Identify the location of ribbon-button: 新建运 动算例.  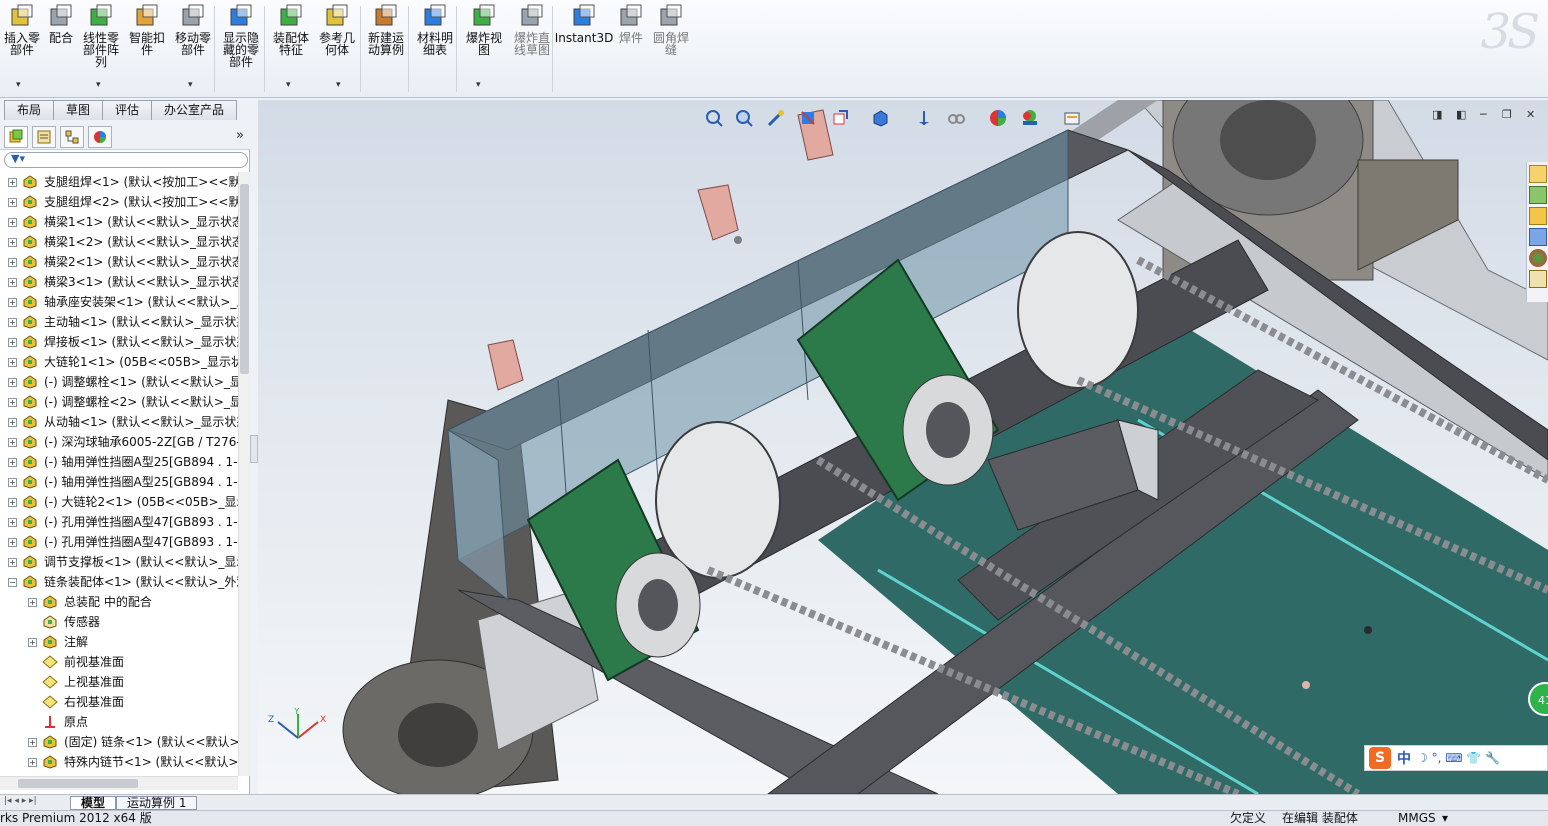
(386, 30).